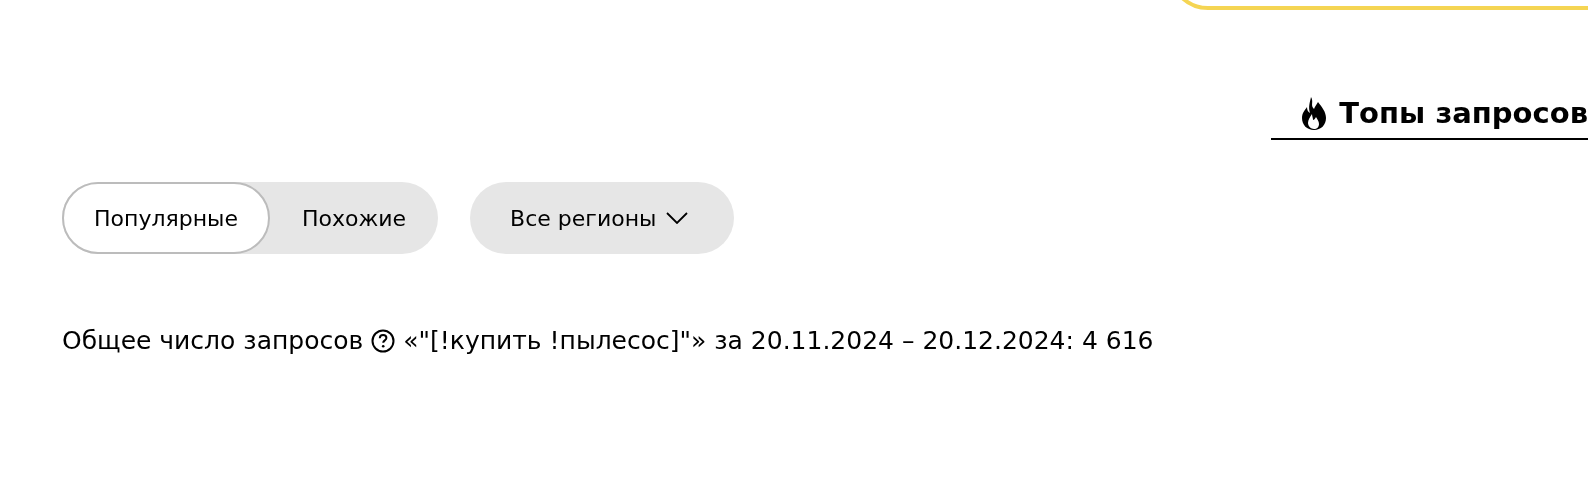  Describe the element at coordinates (354, 218) in the screenshot. I see `mode-tab: Похожие` at that location.